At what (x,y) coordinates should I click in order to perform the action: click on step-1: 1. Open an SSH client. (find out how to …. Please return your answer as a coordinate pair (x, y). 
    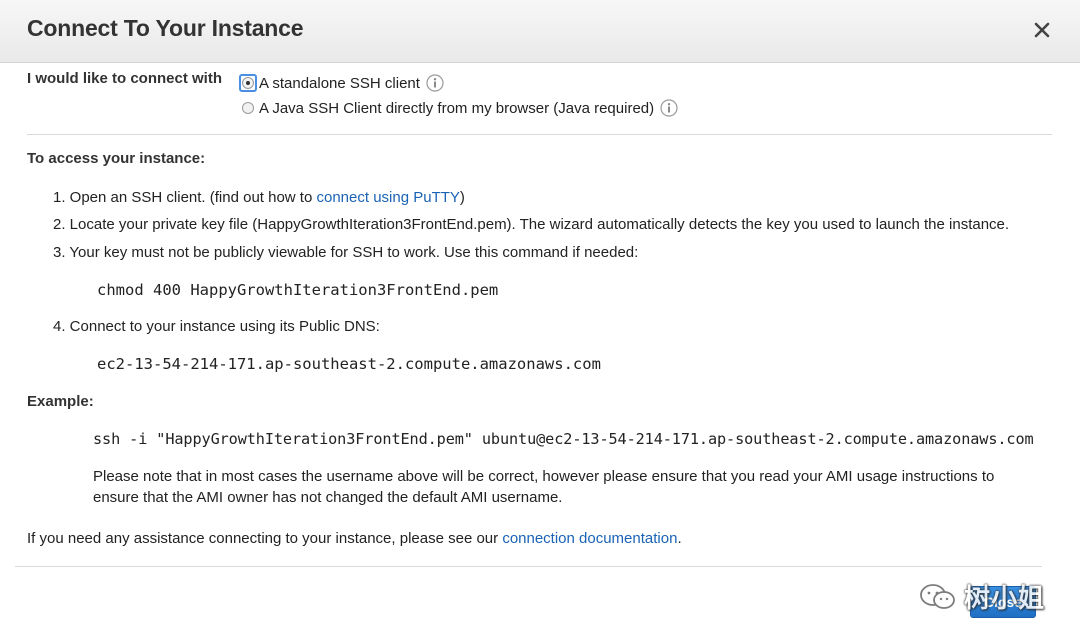
    Looking at the image, I should click on (259, 197).